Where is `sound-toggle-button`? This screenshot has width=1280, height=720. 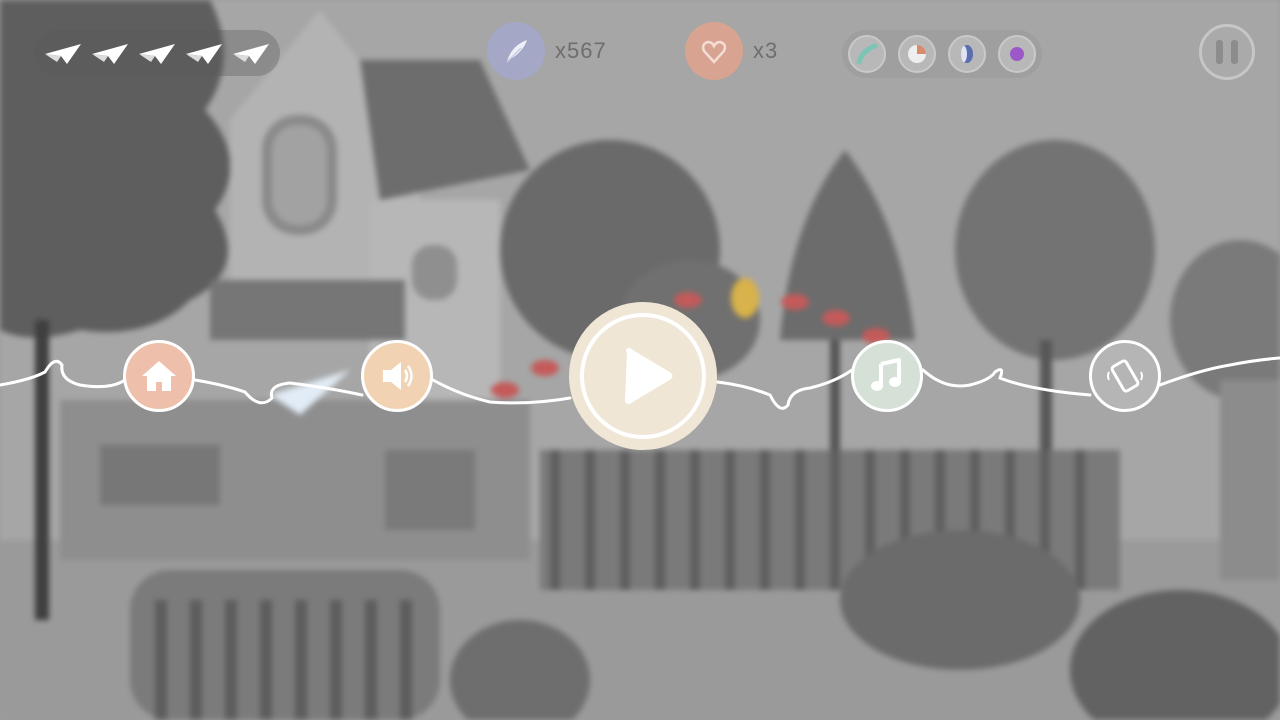
sound-toggle-button is located at coordinates (397, 376).